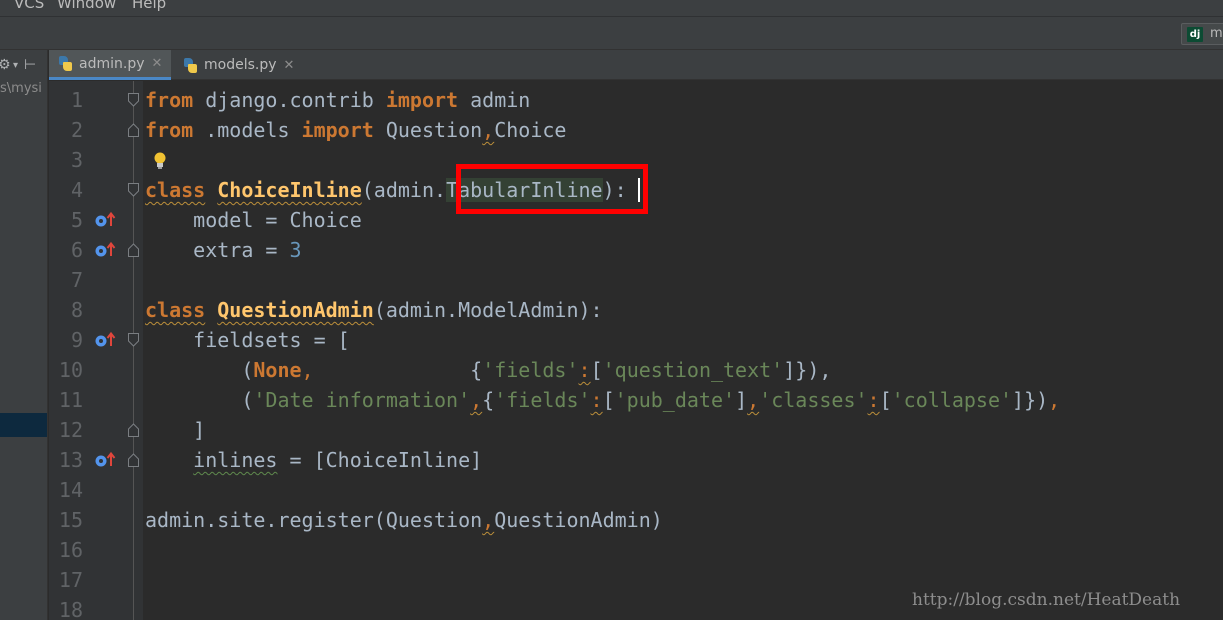  I want to click on navigation-bar: dj m, so click(611, 33).